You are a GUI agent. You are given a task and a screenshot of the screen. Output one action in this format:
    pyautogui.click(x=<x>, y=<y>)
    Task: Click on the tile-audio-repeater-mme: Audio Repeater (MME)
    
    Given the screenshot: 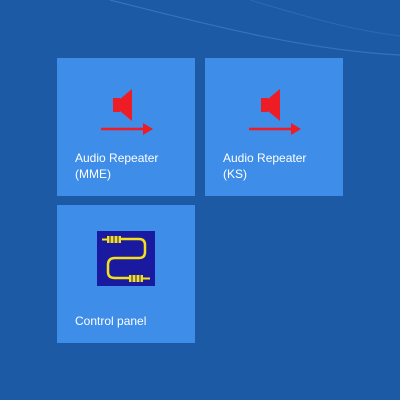 What is the action you would take?
    pyautogui.click(x=126, y=127)
    